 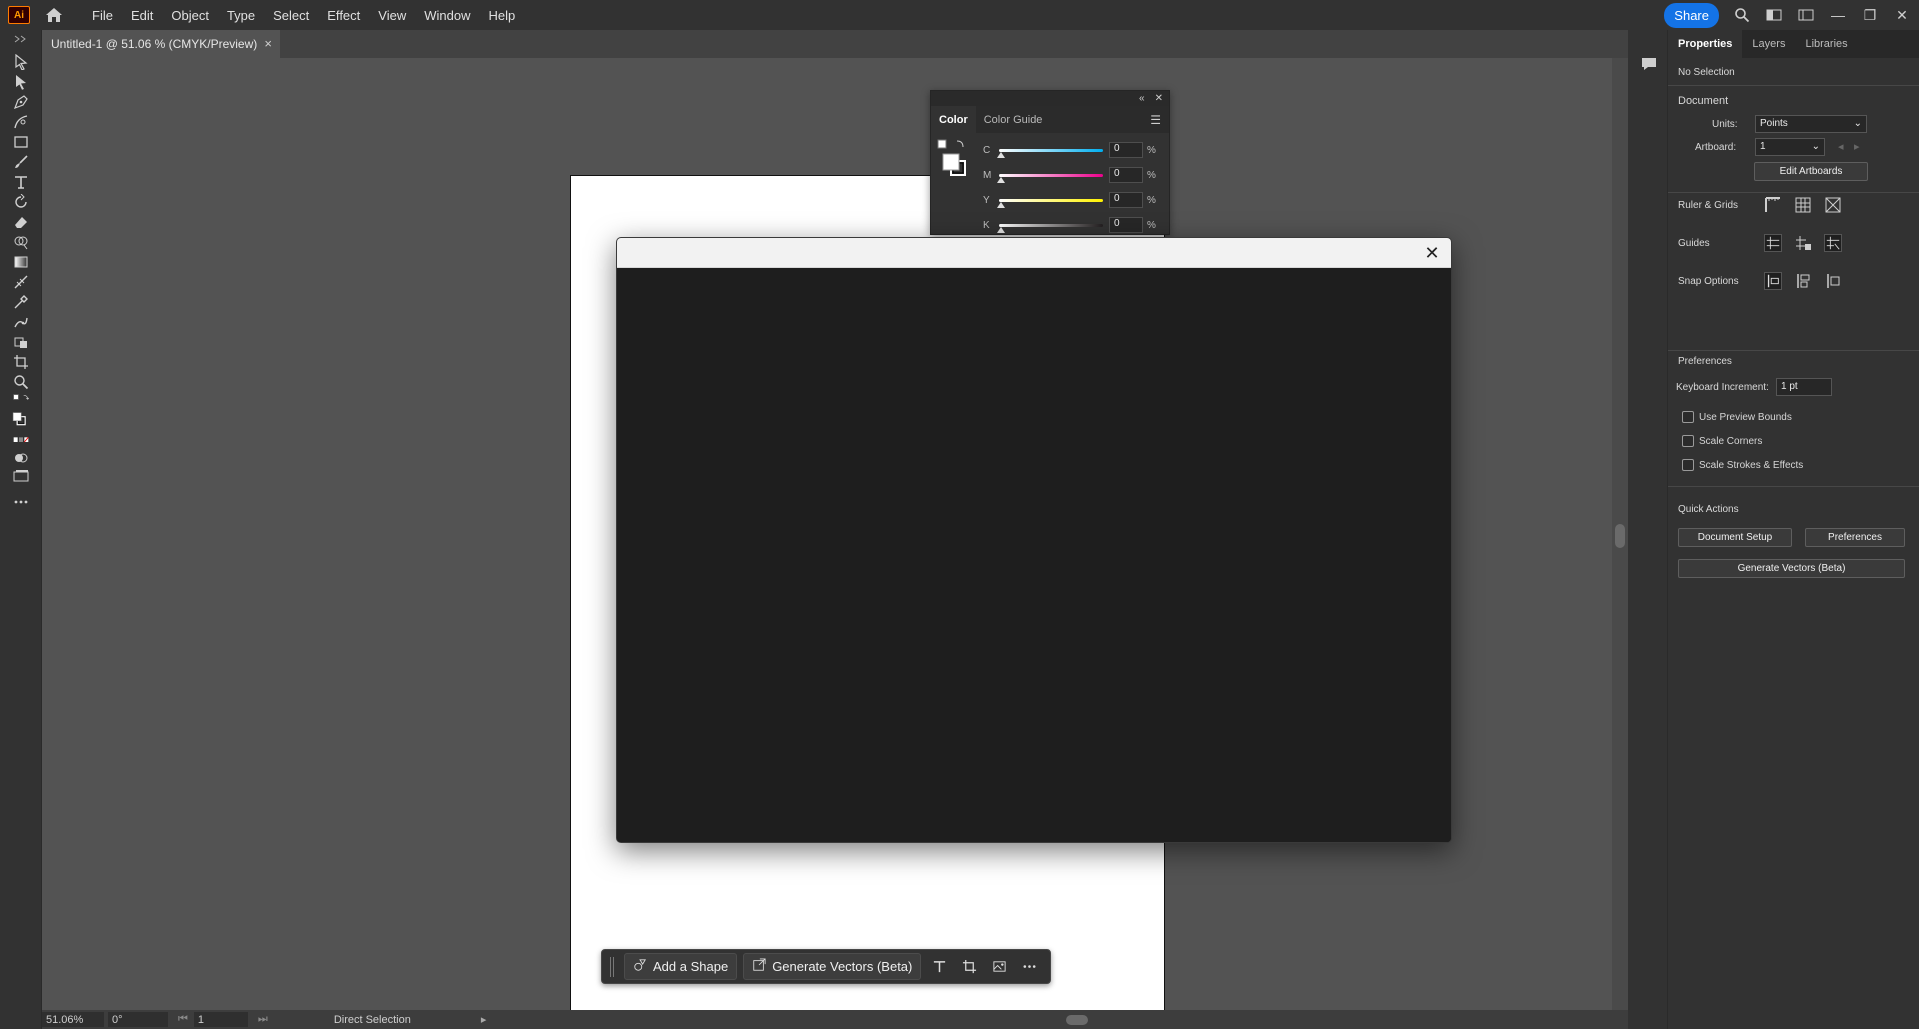 I want to click on comments-icon, so click(x=1649, y=65).